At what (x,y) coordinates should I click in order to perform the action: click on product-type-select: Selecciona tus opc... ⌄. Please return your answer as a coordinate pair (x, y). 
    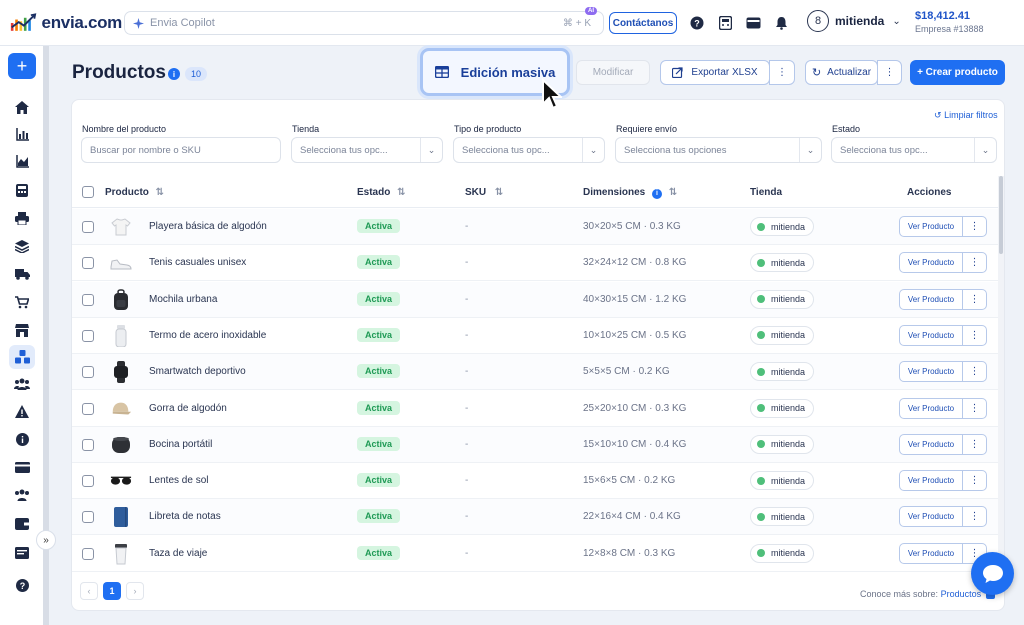
    Looking at the image, I should click on (529, 150).